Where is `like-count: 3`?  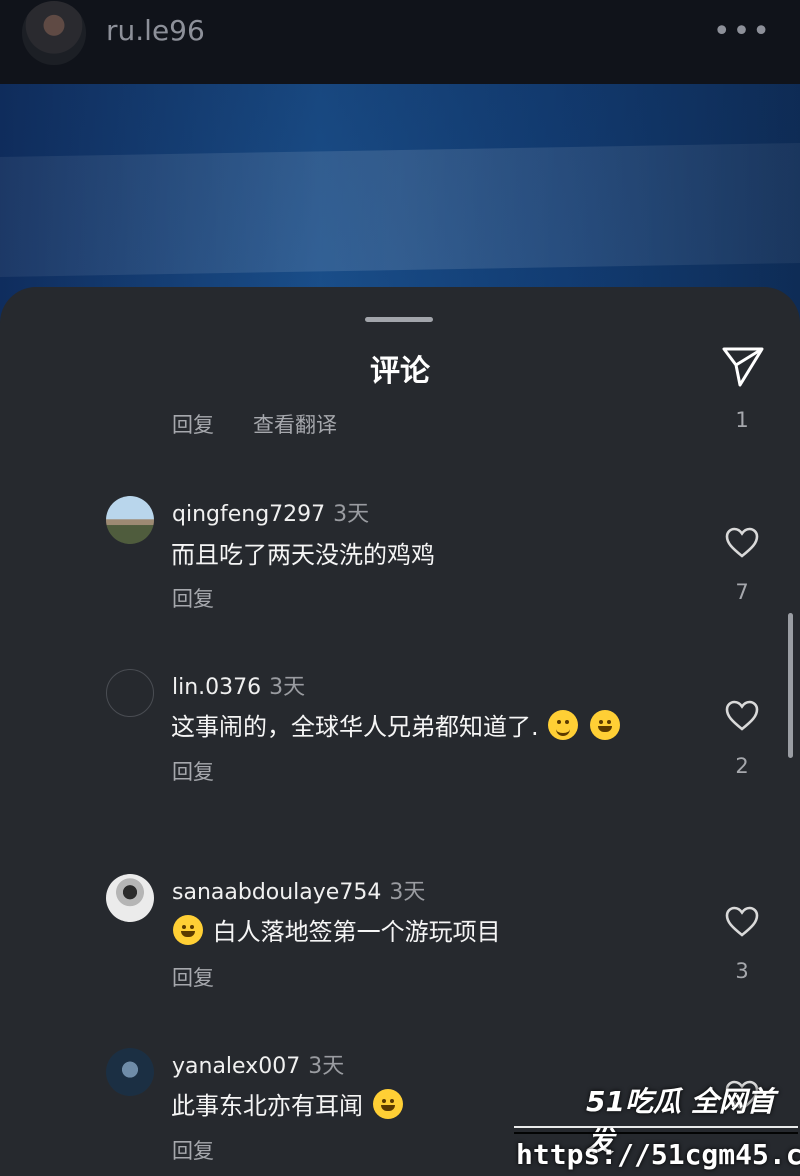 like-count: 3 is located at coordinates (742, 971).